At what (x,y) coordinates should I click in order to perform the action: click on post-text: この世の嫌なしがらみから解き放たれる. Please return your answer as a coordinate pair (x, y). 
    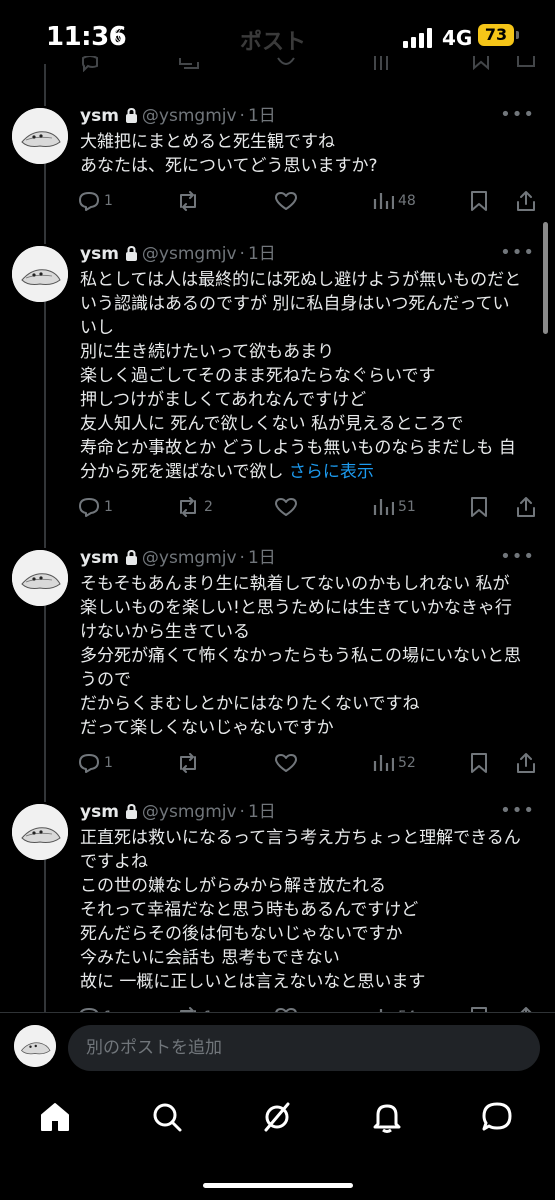
    Looking at the image, I should click on (233, 886).